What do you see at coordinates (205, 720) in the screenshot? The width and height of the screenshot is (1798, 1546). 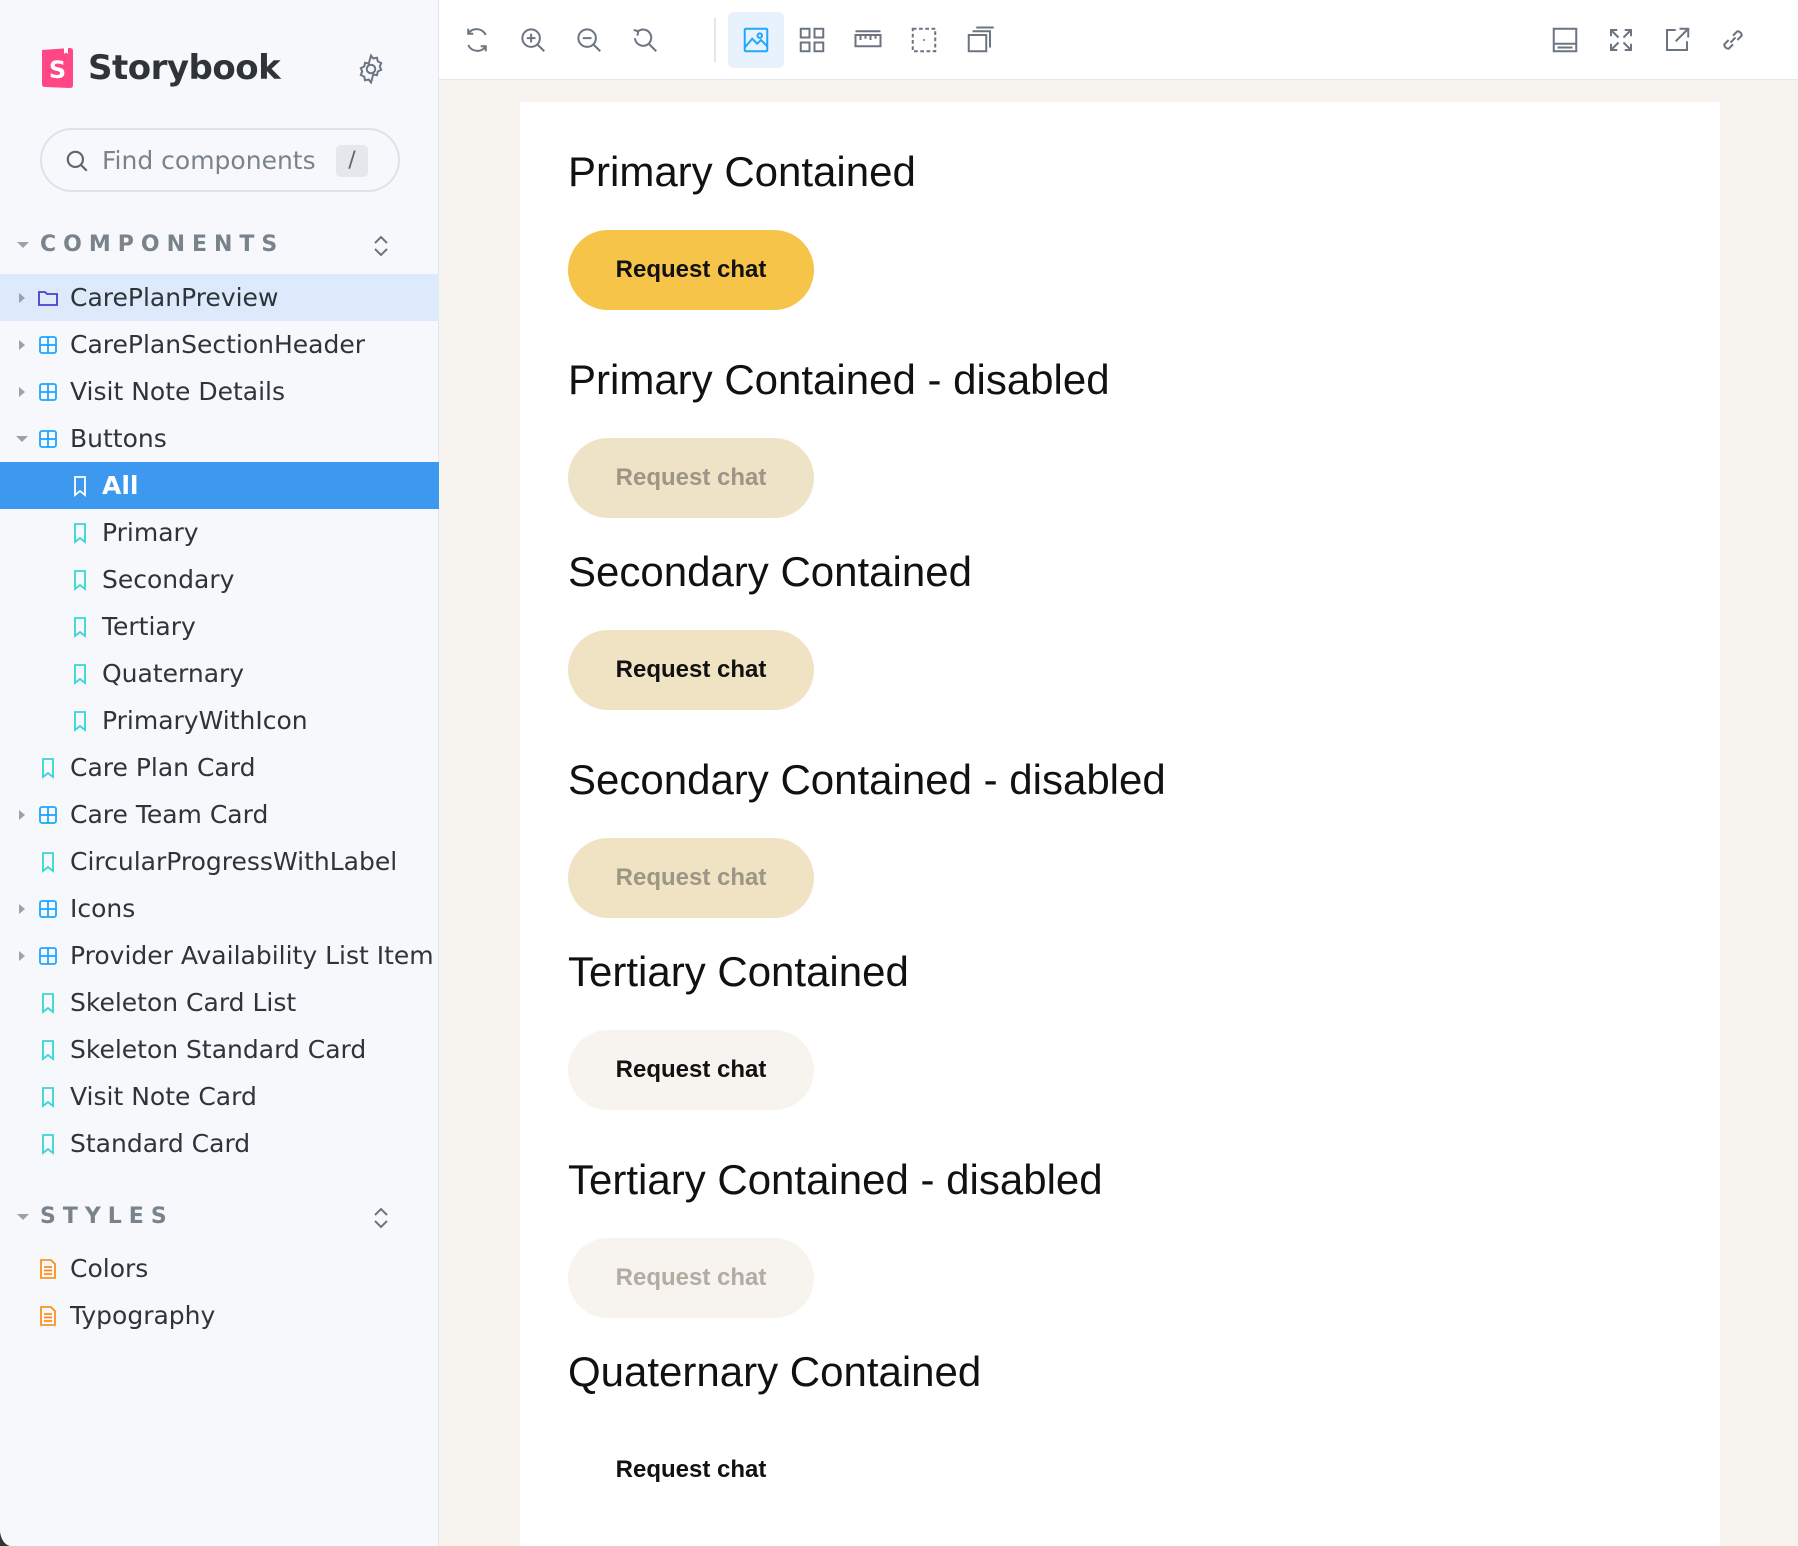 I see `tree-item-label: PrimaryWithIcon` at bounding box center [205, 720].